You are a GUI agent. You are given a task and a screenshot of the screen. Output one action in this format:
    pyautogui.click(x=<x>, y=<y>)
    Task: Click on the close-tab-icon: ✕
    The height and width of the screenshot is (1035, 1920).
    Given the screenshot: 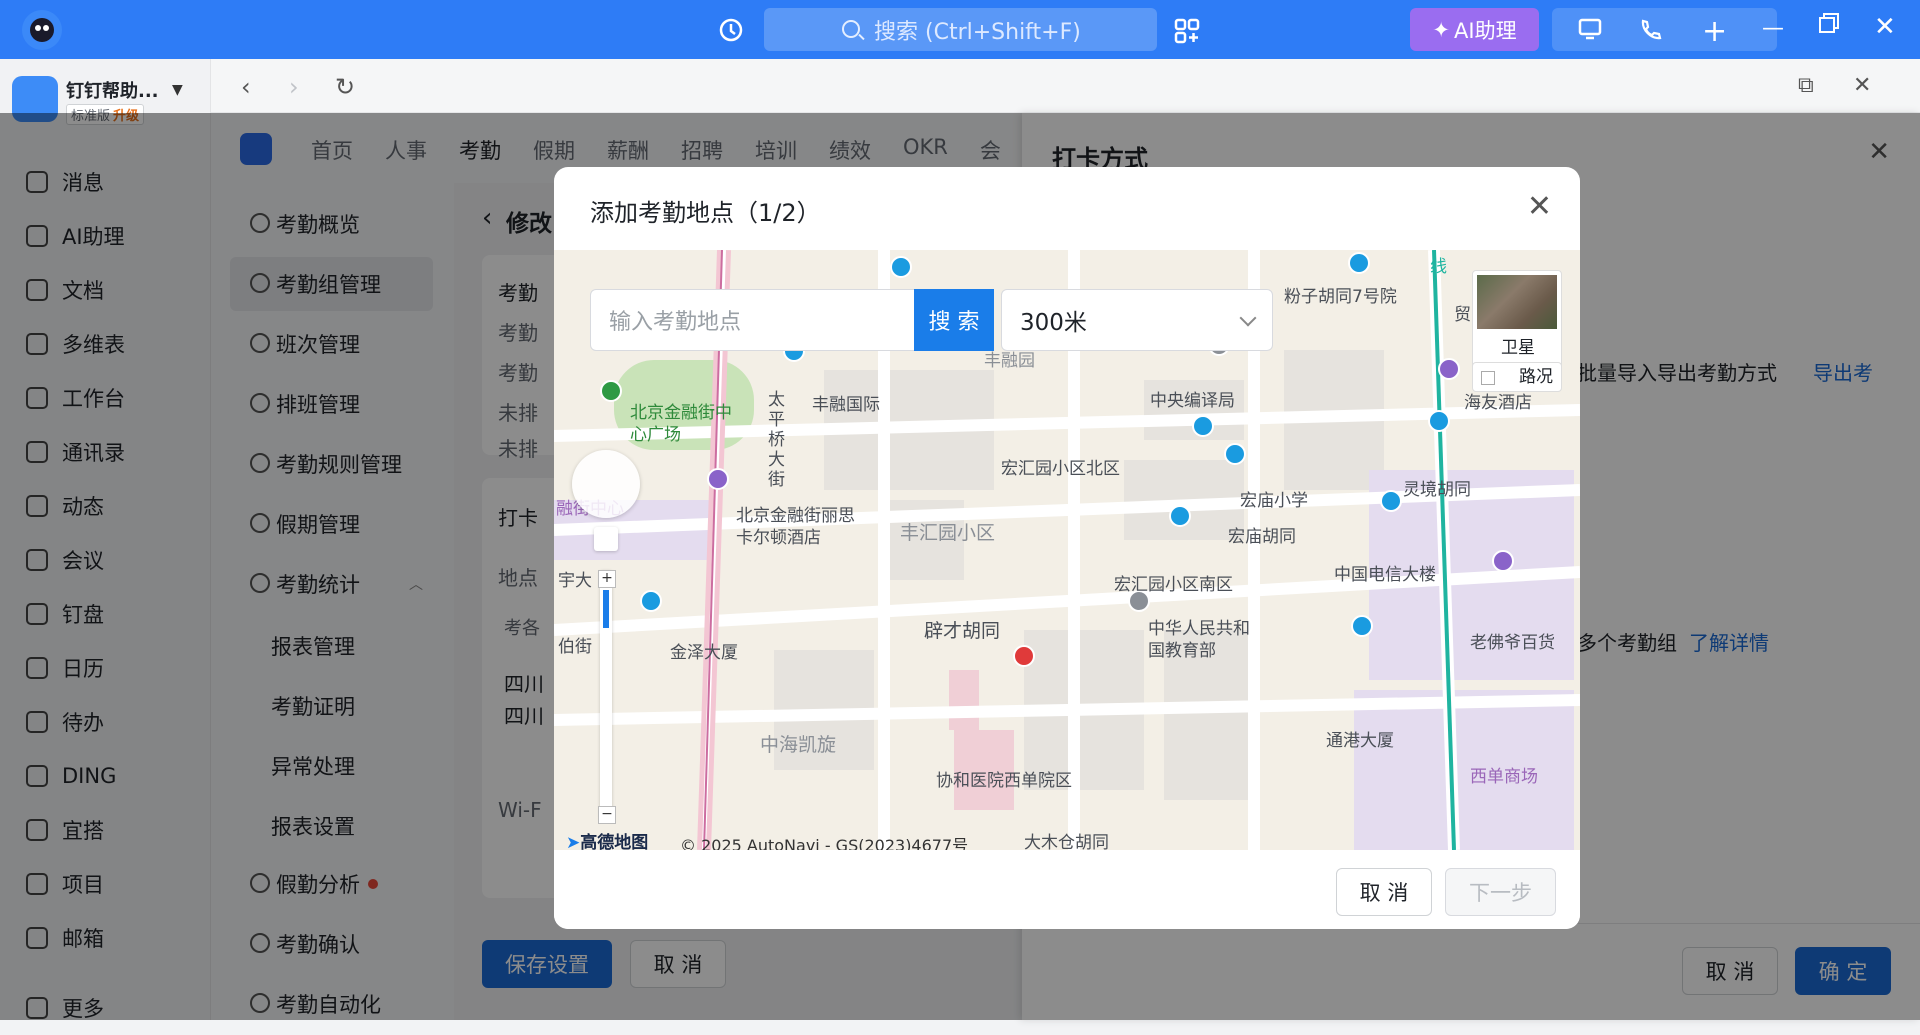 What is the action you would take?
    pyautogui.click(x=1862, y=85)
    